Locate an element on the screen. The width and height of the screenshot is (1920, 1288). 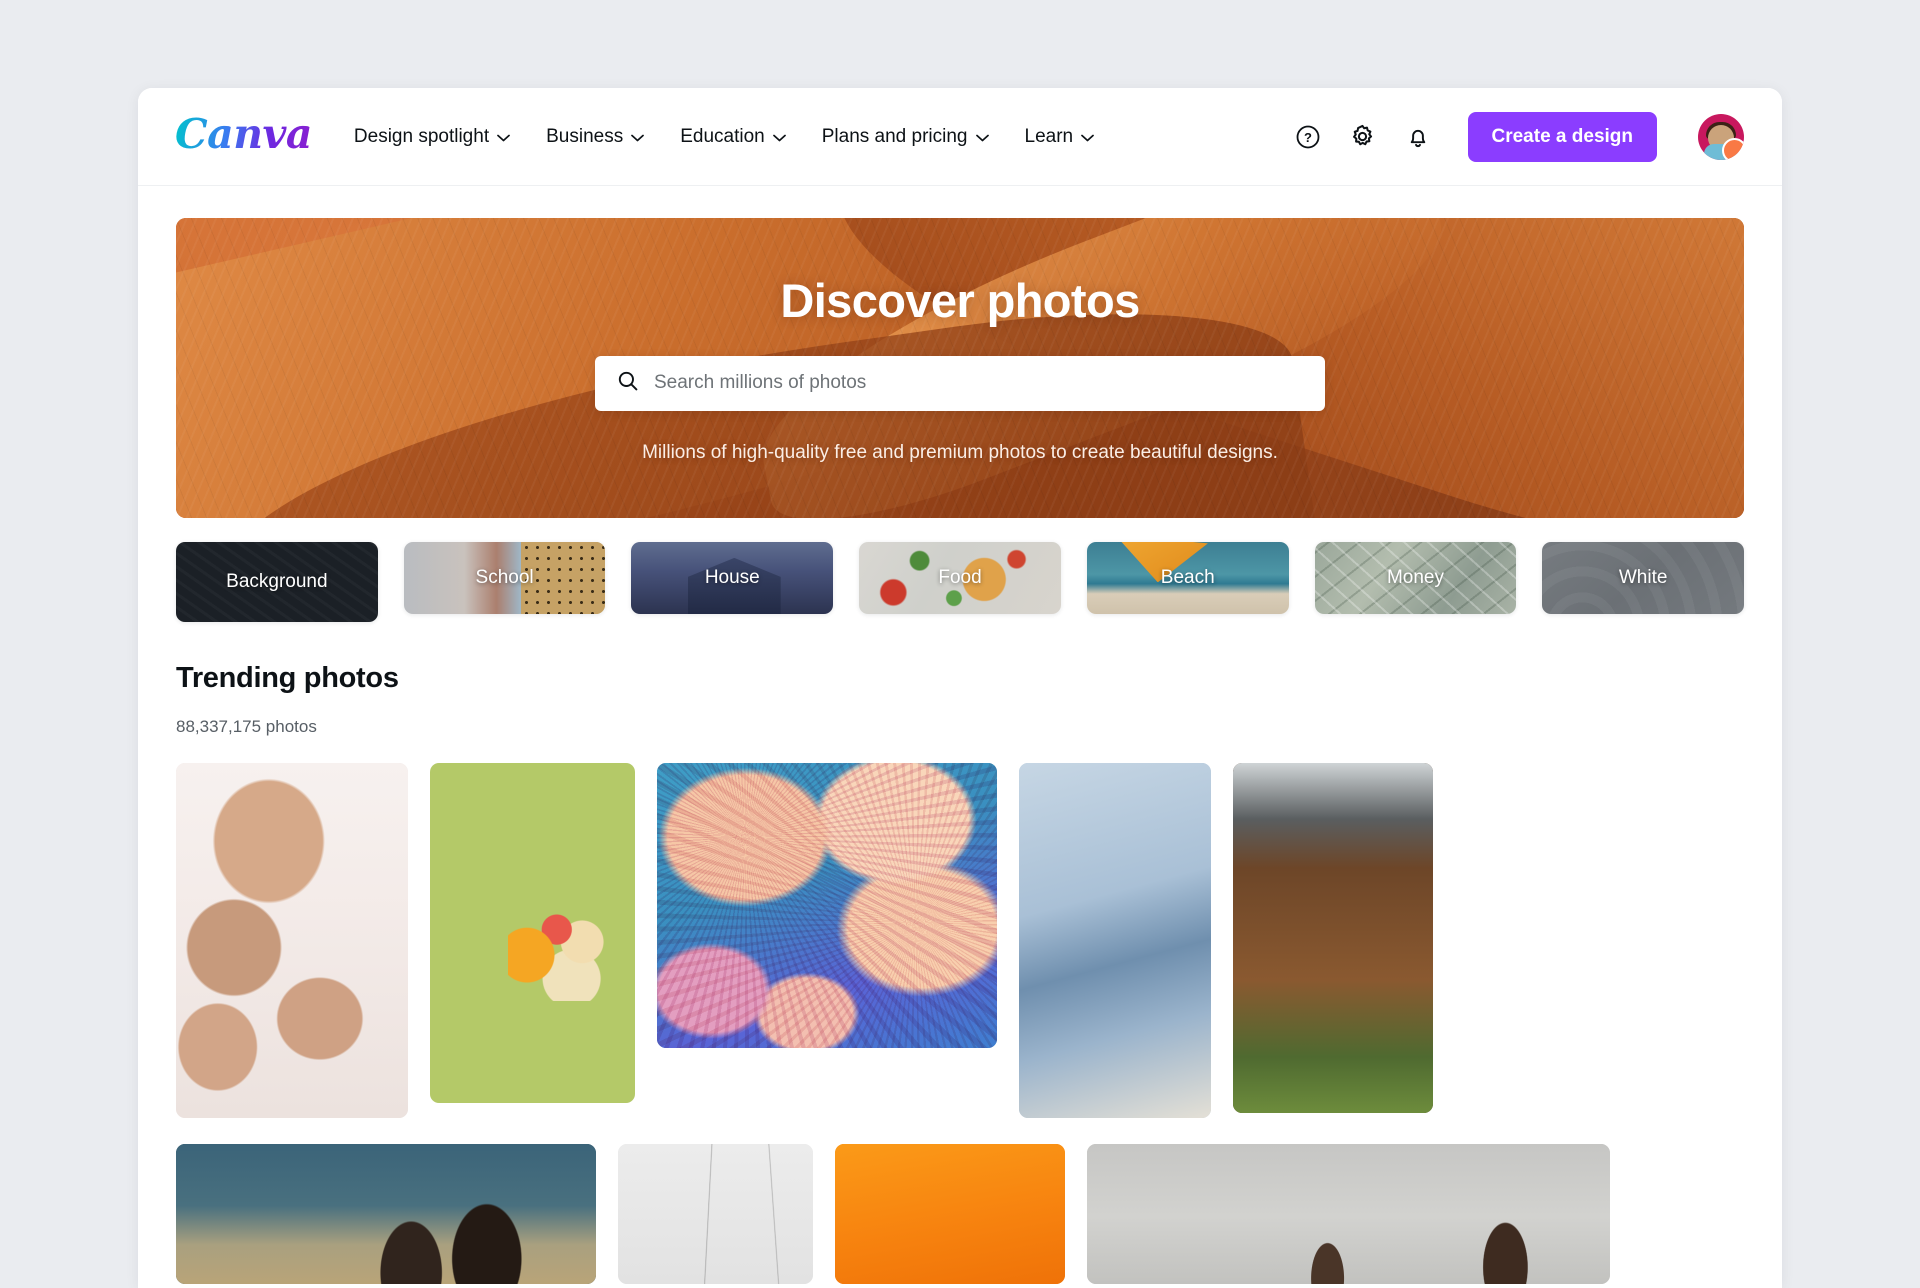
photo-orange-gradient is located at coordinates (950, 1214).